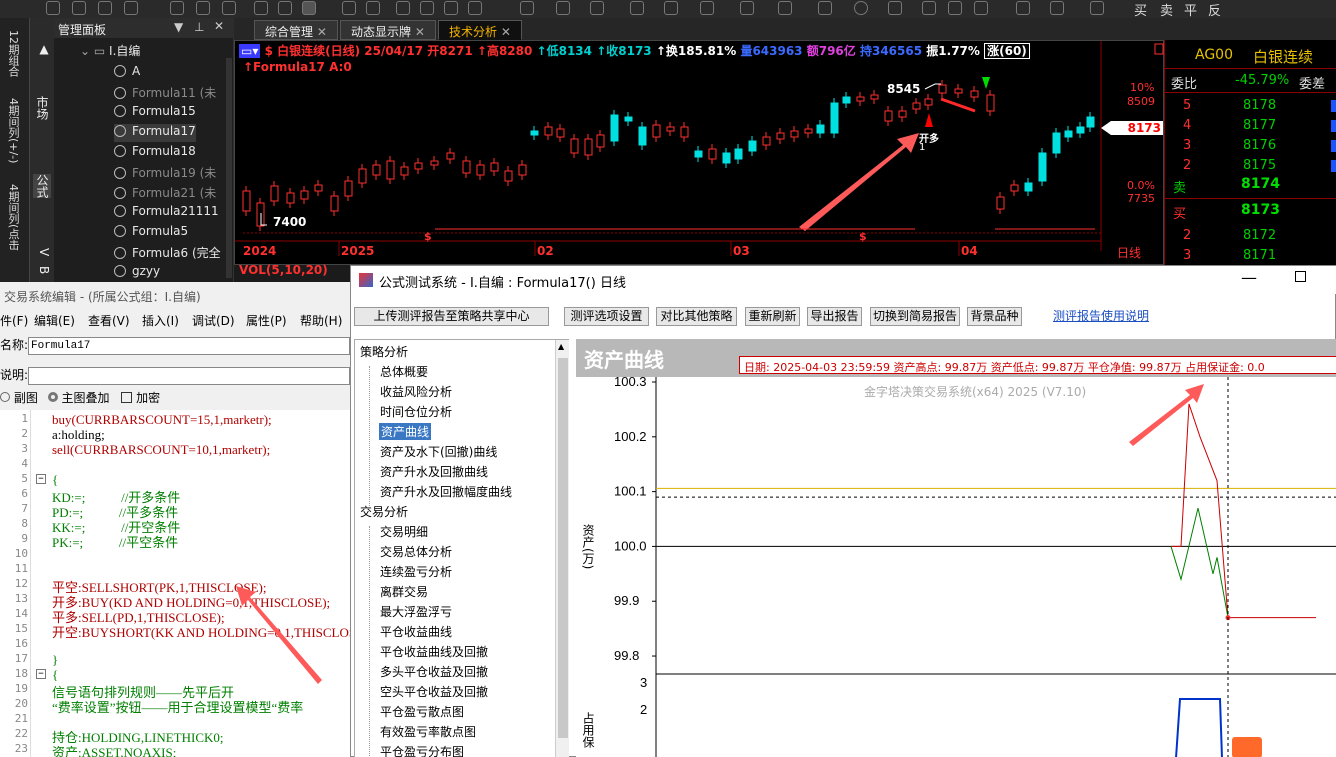 This screenshot has width=1336, height=757. What do you see at coordinates (5, 397) in the screenshot?
I see `radio-sub` at bounding box center [5, 397].